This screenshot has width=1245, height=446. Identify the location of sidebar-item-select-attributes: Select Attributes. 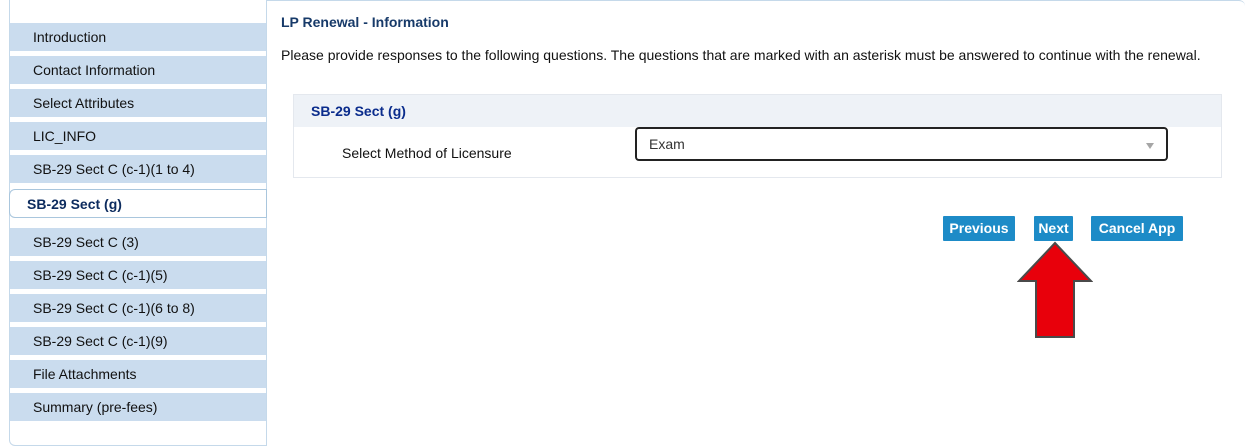
(138, 102).